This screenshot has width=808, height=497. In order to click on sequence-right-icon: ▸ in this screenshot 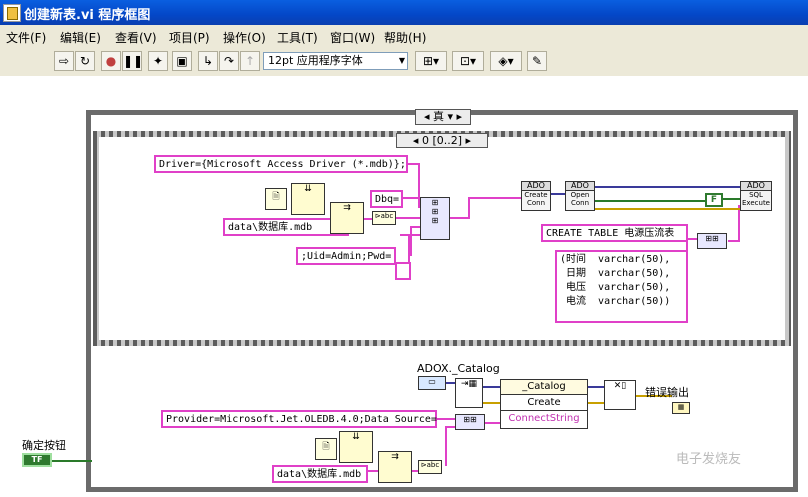, I will do `click(469, 140)`.